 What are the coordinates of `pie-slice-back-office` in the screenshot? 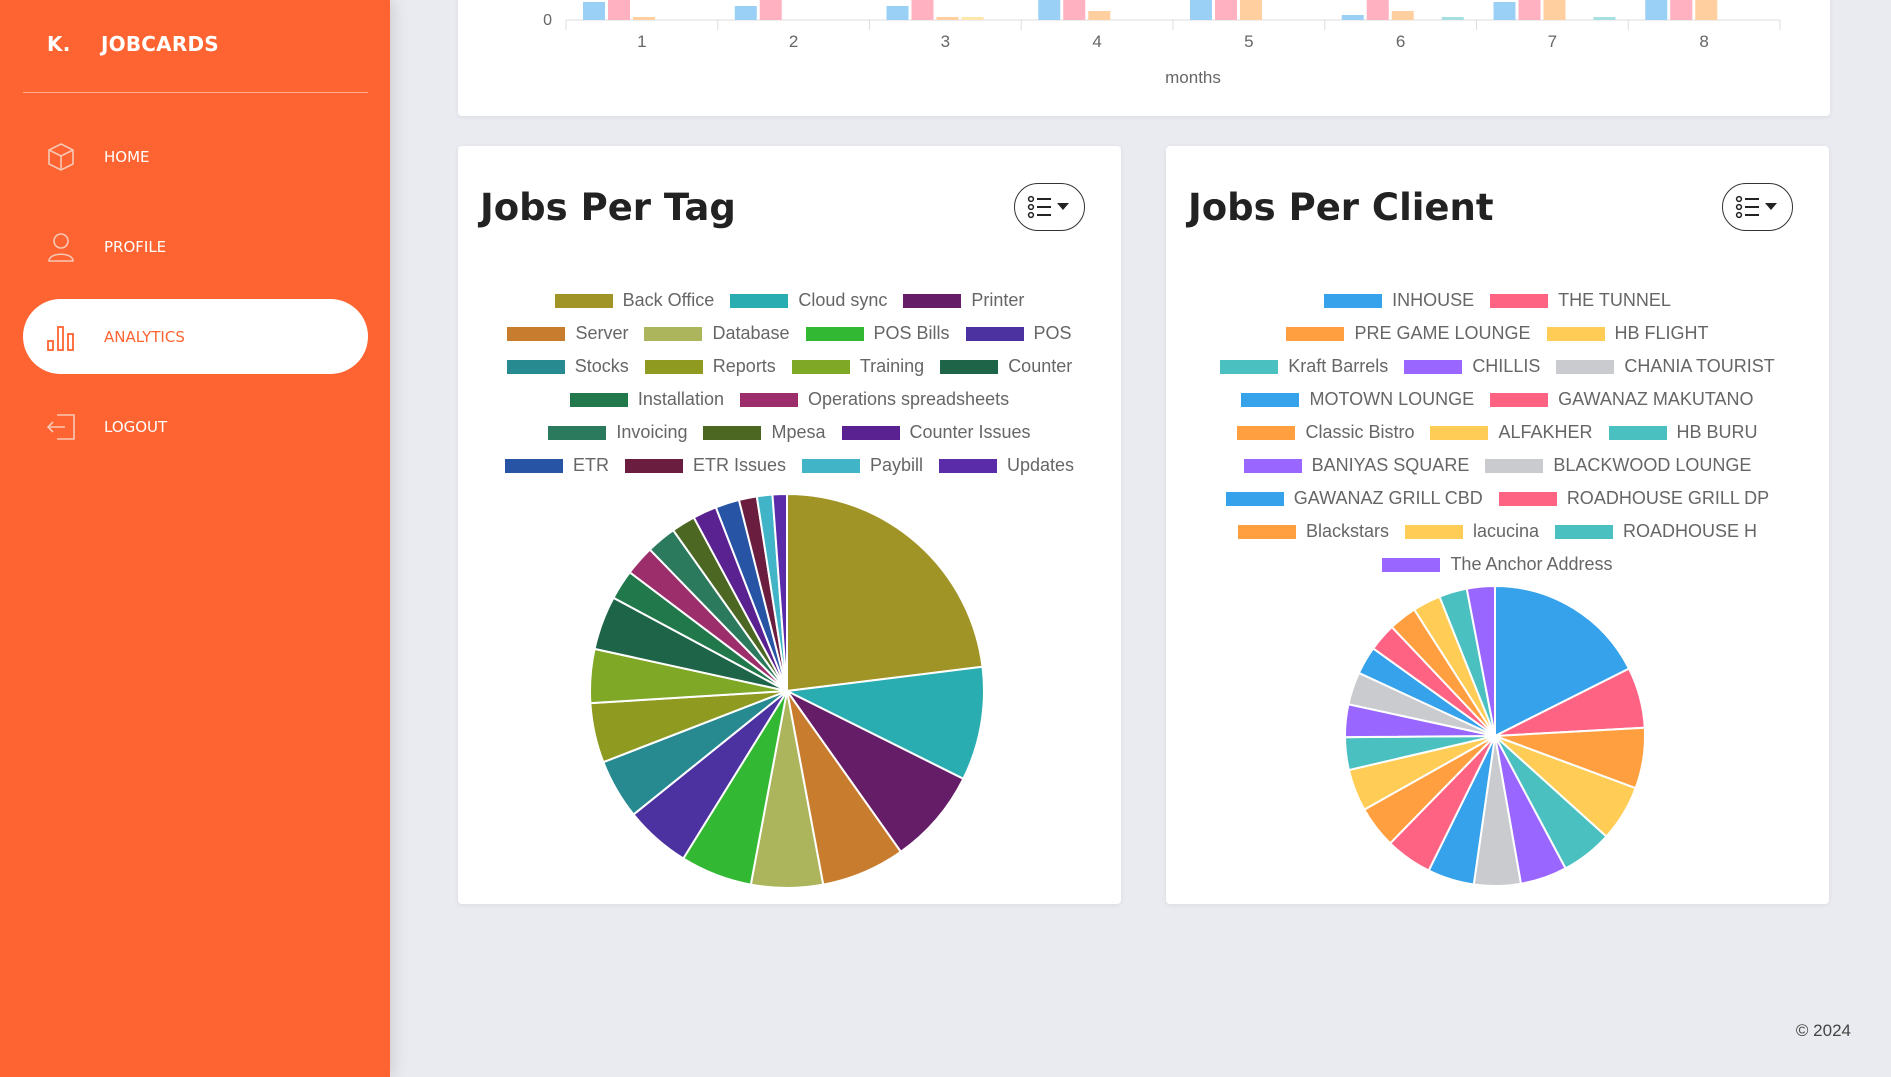 It's located at (885, 592).